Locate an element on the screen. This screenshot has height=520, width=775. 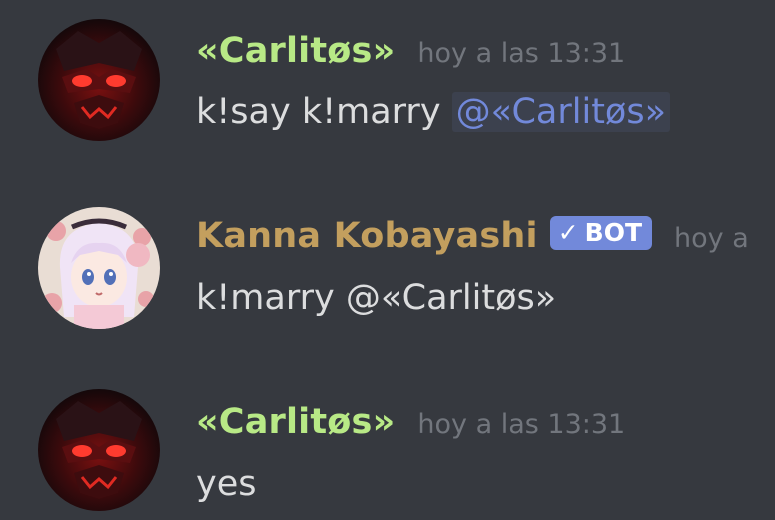
message-header: Kanna Kobayashi ✓ BOT hoy a is located at coordinates (472, 236).